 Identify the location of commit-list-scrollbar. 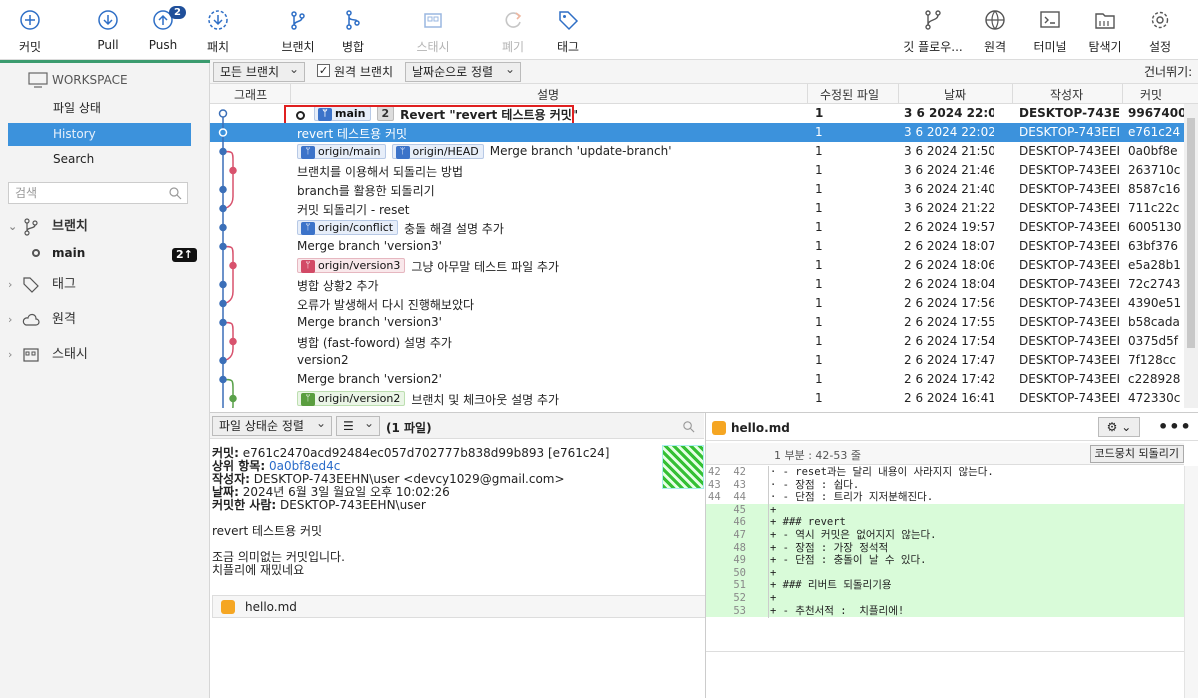
(1191, 256).